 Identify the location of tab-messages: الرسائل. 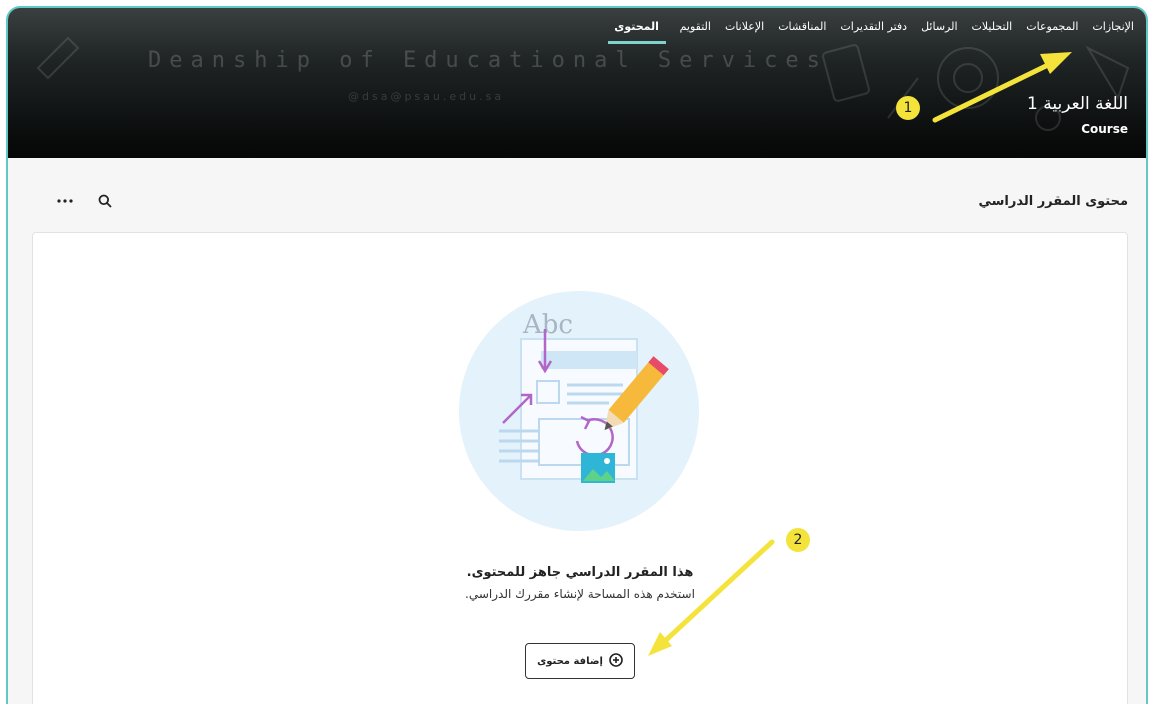
(939, 32).